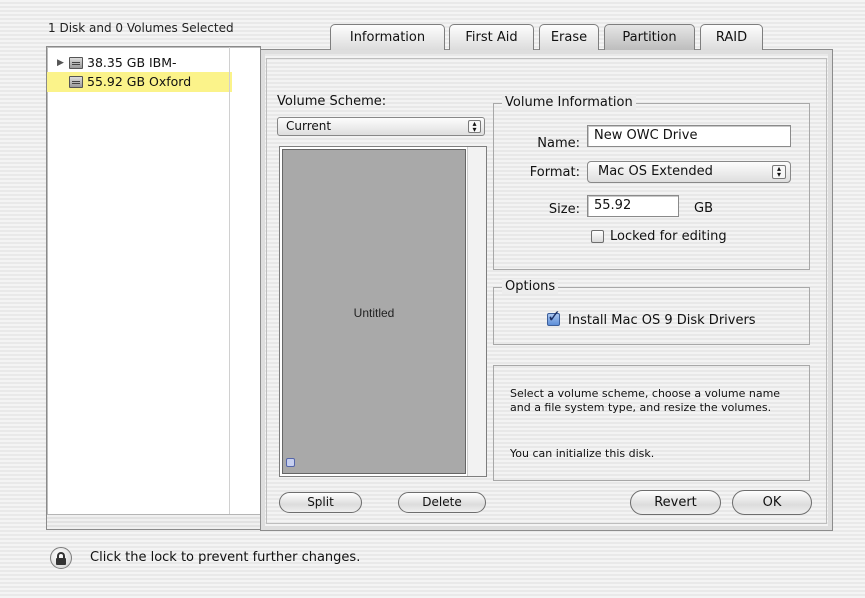  I want to click on volume-scheme-label: Volume Scheme:, so click(332, 101).